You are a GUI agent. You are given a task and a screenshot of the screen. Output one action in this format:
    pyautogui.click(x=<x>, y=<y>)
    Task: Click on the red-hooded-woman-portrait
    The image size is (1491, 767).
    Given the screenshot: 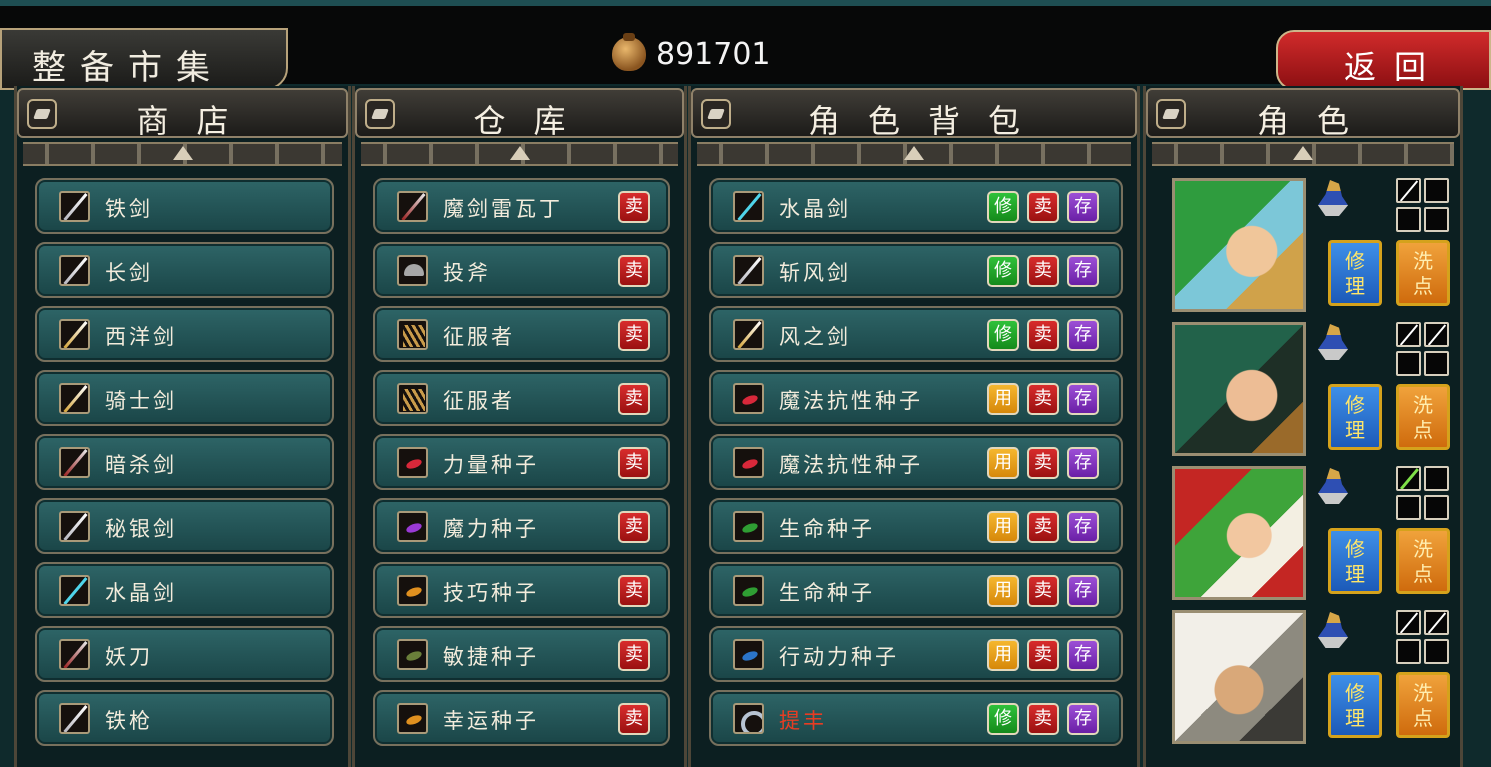 What is the action you would take?
    pyautogui.click(x=1239, y=533)
    